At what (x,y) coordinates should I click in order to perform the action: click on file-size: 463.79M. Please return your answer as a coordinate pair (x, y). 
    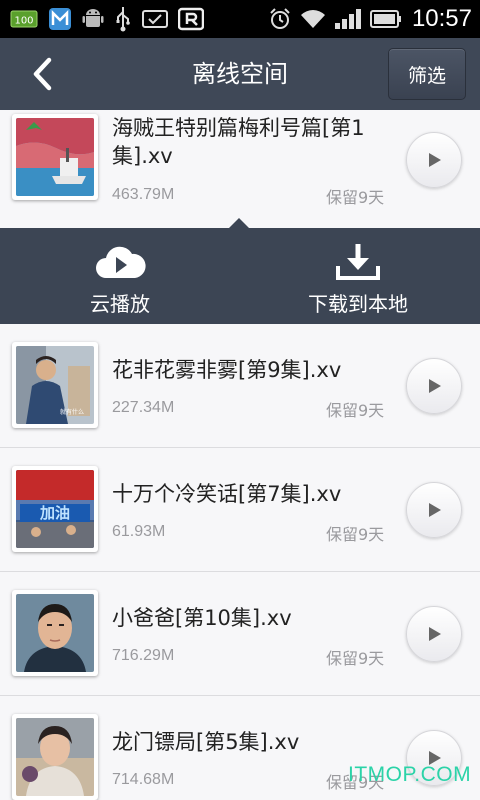
    Looking at the image, I should click on (143, 194).